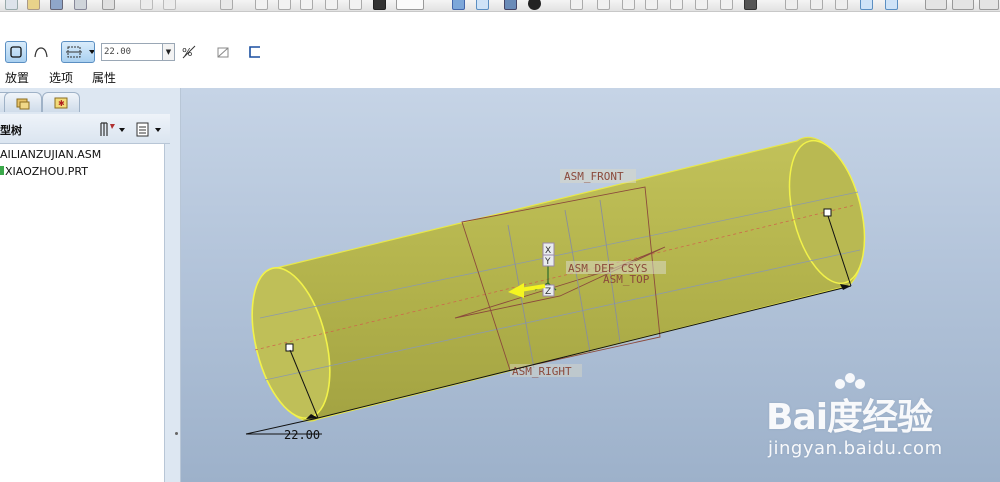 This screenshot has height=482, width=1000. What do you see at coordinates (500, 6) in the screenshot?
I see `main-toolbar` at bounding box center [500, 6].